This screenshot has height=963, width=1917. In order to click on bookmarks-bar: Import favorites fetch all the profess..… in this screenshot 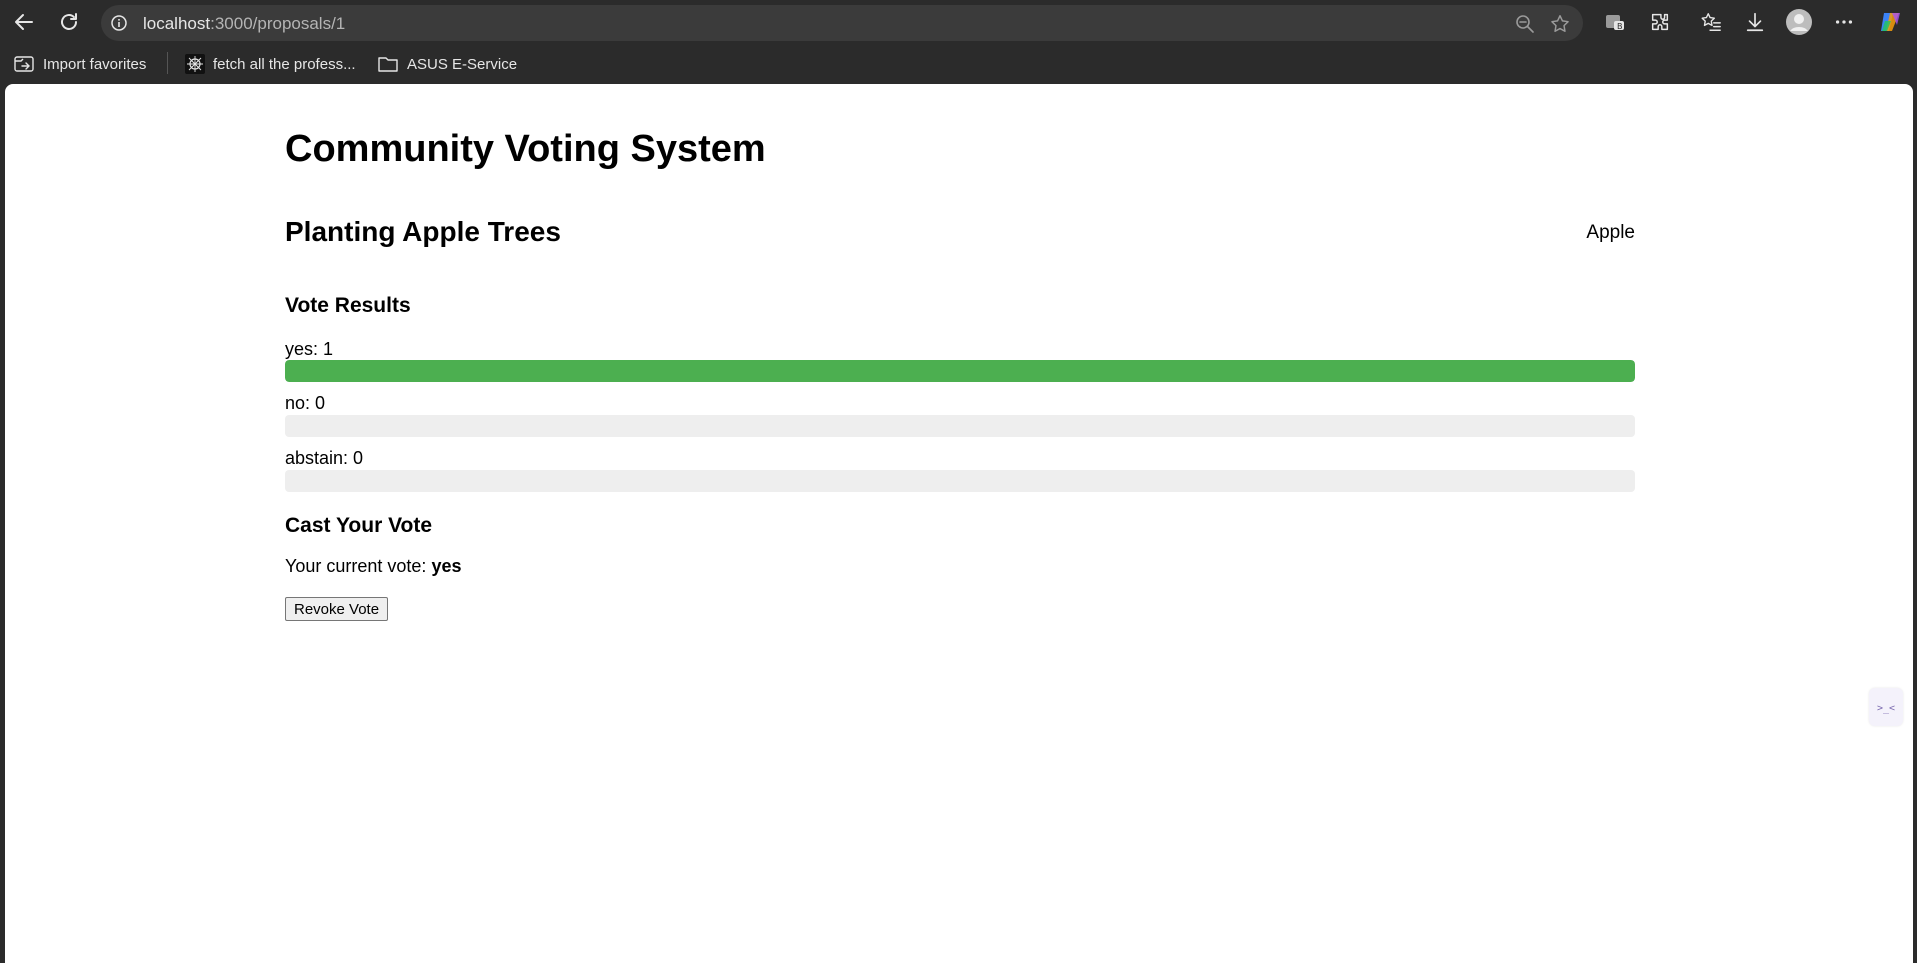, I will do `click(958, 64)`.